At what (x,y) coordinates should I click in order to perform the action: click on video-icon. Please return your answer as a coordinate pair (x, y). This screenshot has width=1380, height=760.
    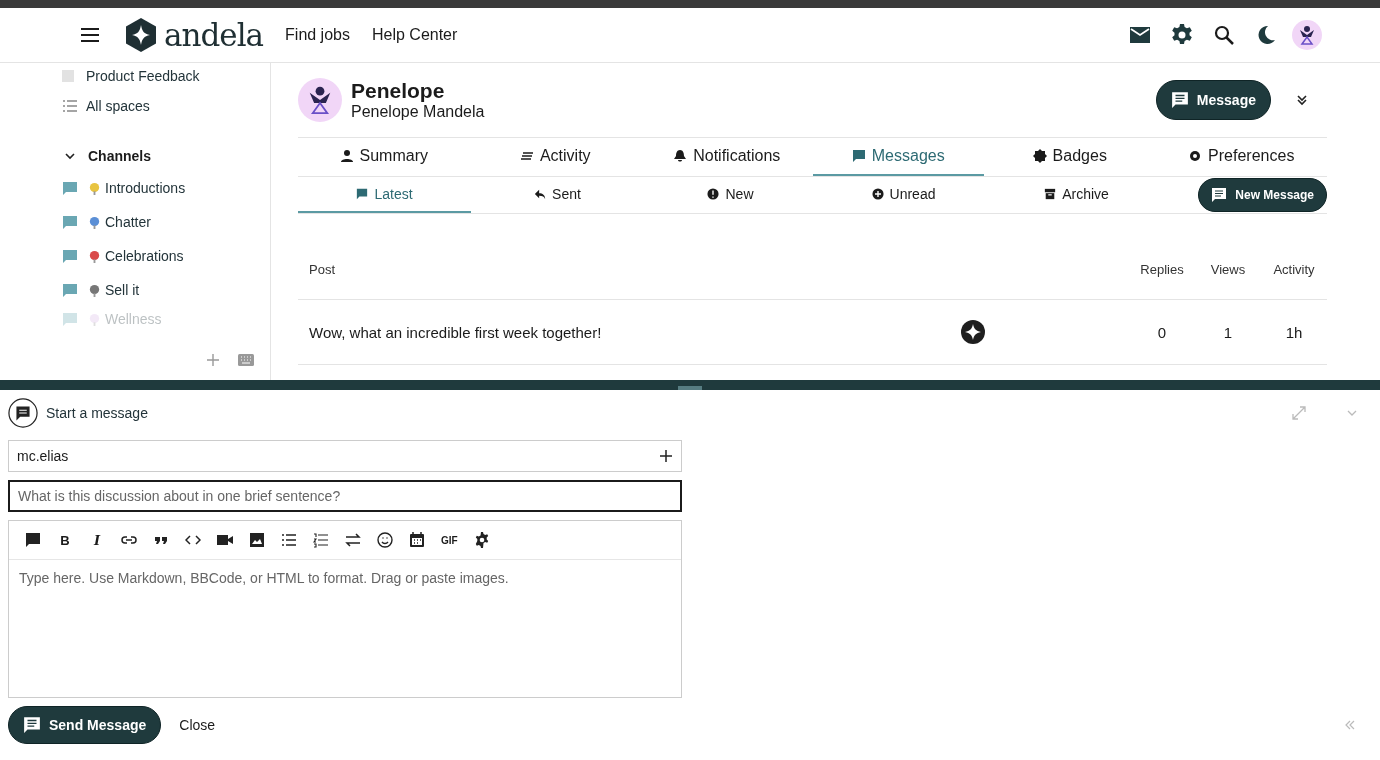
    Looking at the image, I should click on (225, 540).